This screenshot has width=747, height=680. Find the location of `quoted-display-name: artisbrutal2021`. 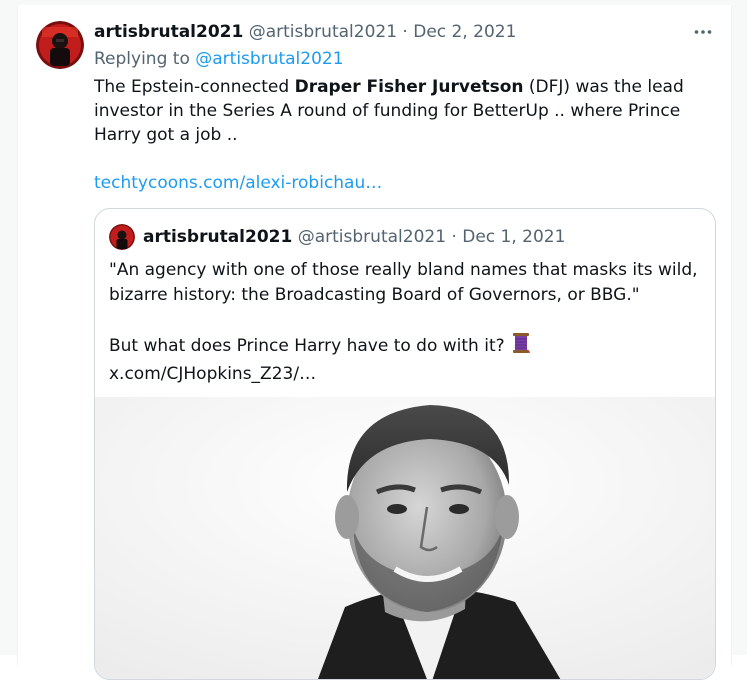

quoted-display-name: artisbrutal2021 is located at coordinates (217, 237).